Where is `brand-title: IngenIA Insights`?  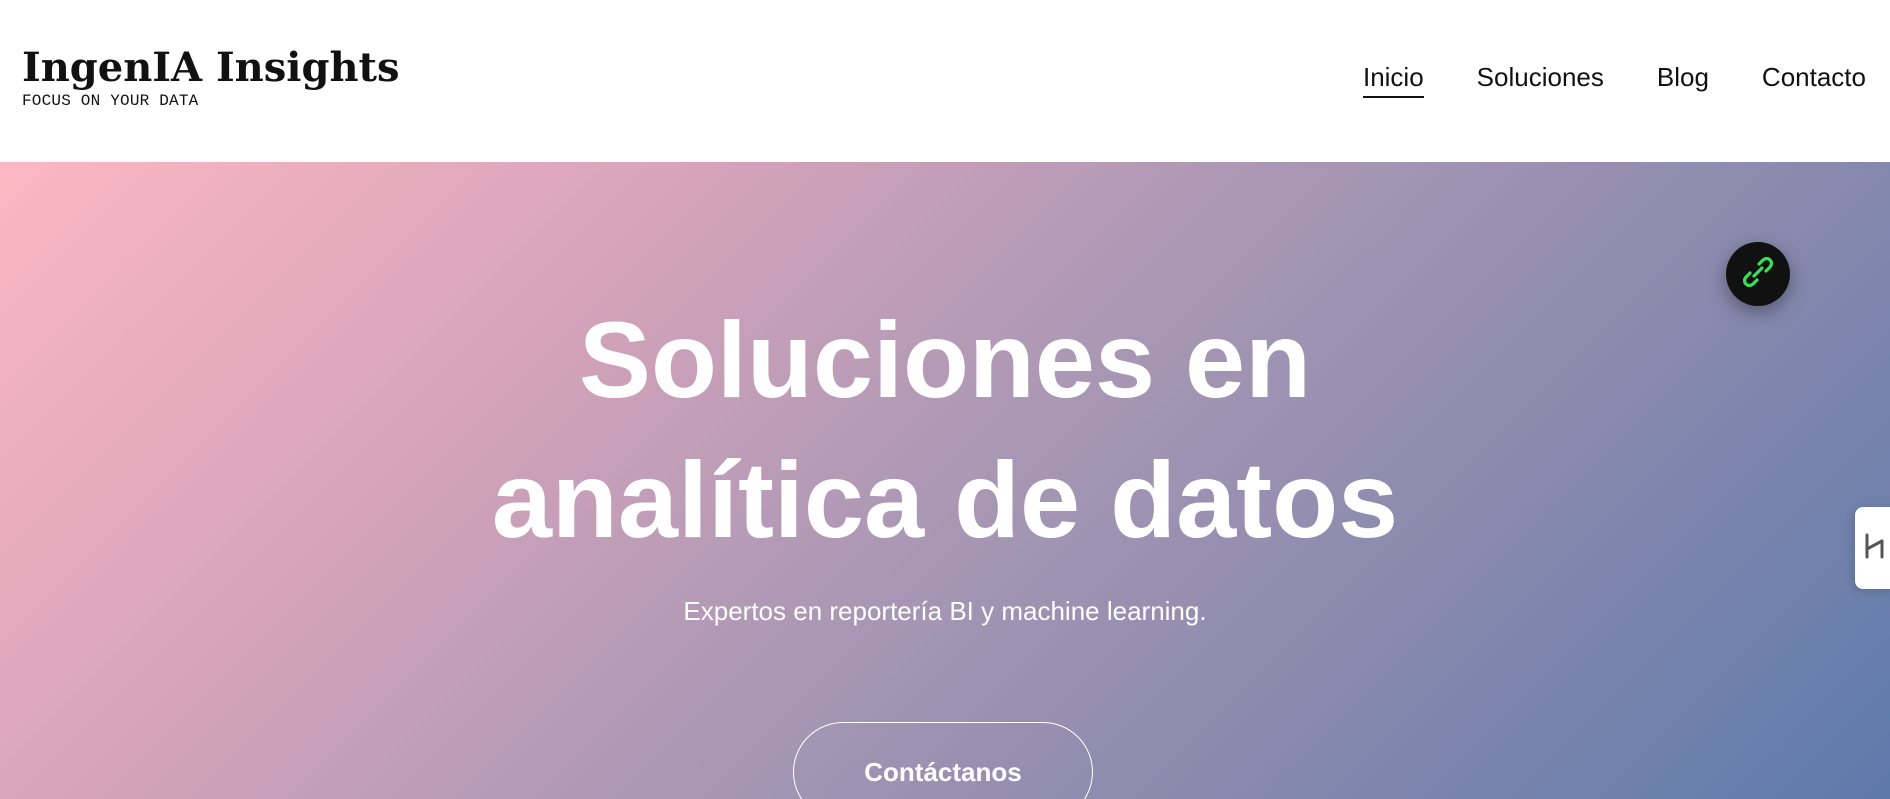 brand-title: IngenIA Insights is located at coordinates (211, 67).